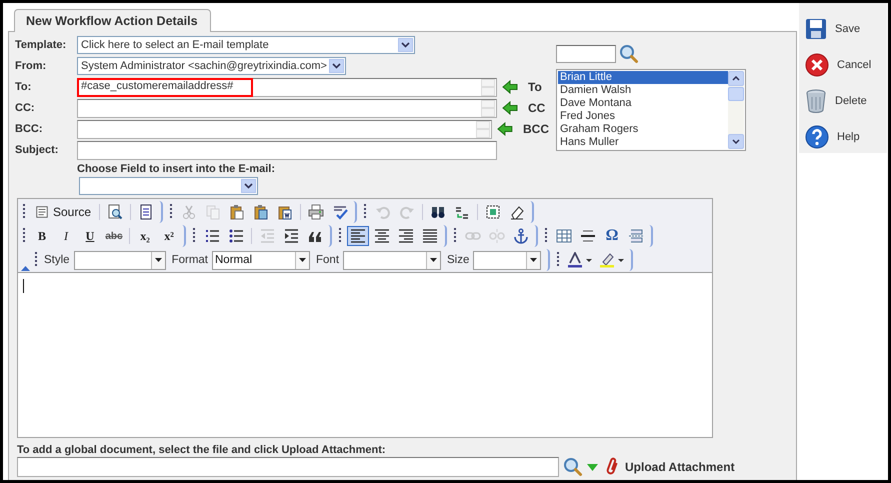 This screenshot has height=483, width=891. Describe the element at coordinates (817, 136) in the screenshot. I see `help-icon` at that location.